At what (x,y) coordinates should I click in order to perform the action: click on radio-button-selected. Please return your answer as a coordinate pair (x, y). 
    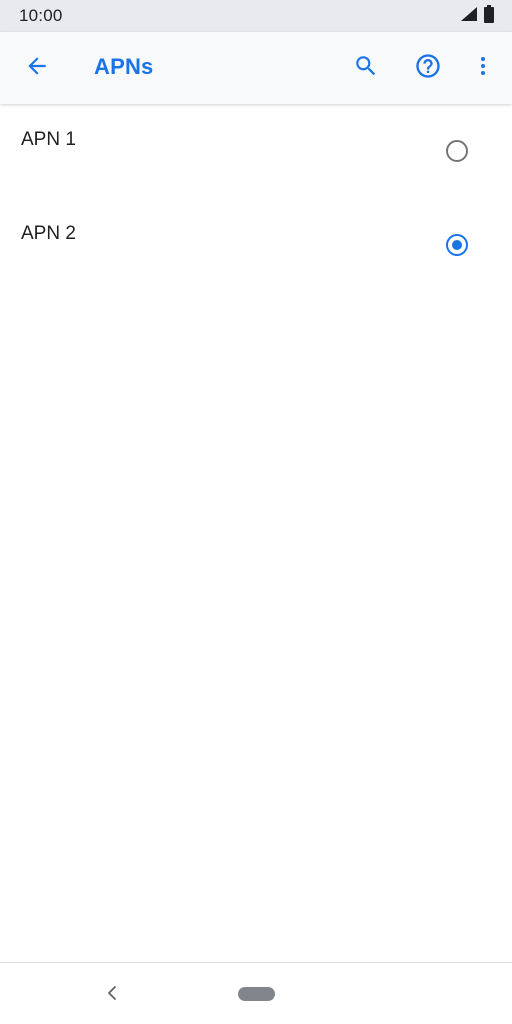
    Looking at the image, I should click on (457, 245).